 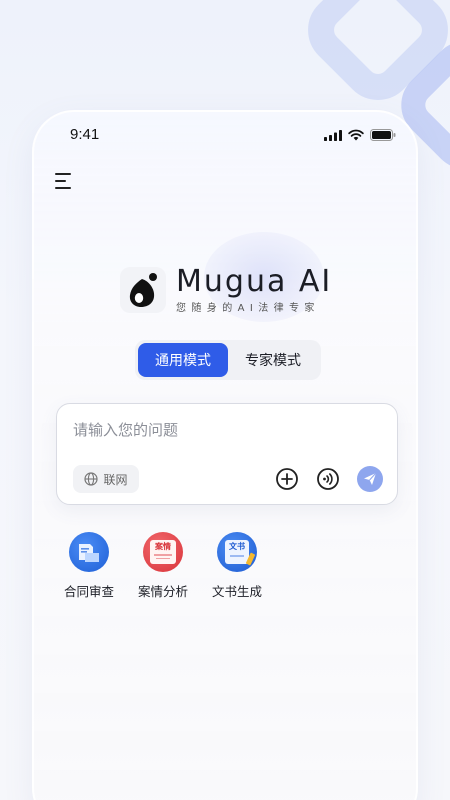 I want to click on case-analysis-icon: 案情, so click(x=163, y=552).